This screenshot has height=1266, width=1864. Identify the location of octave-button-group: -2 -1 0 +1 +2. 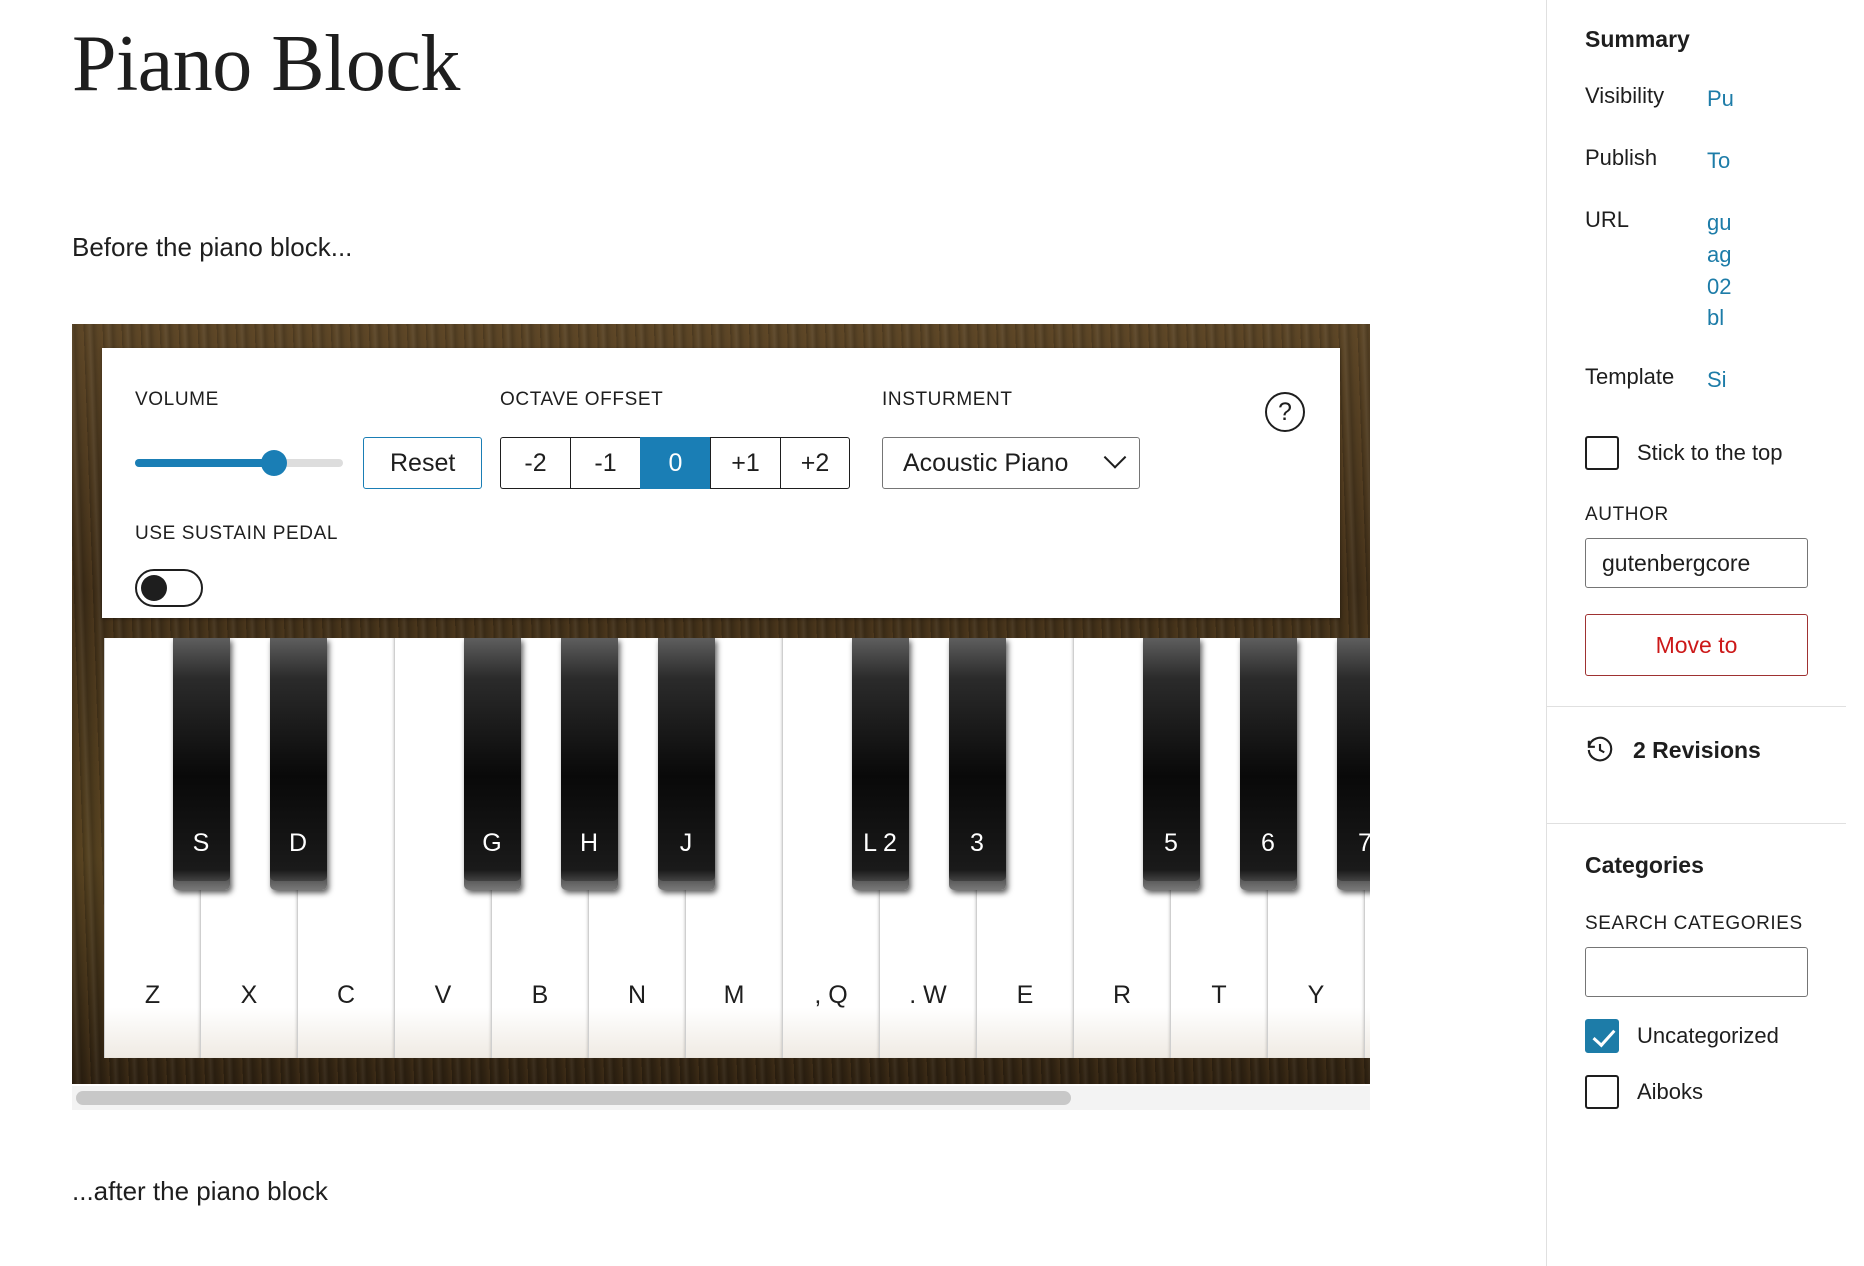
(675, 463).